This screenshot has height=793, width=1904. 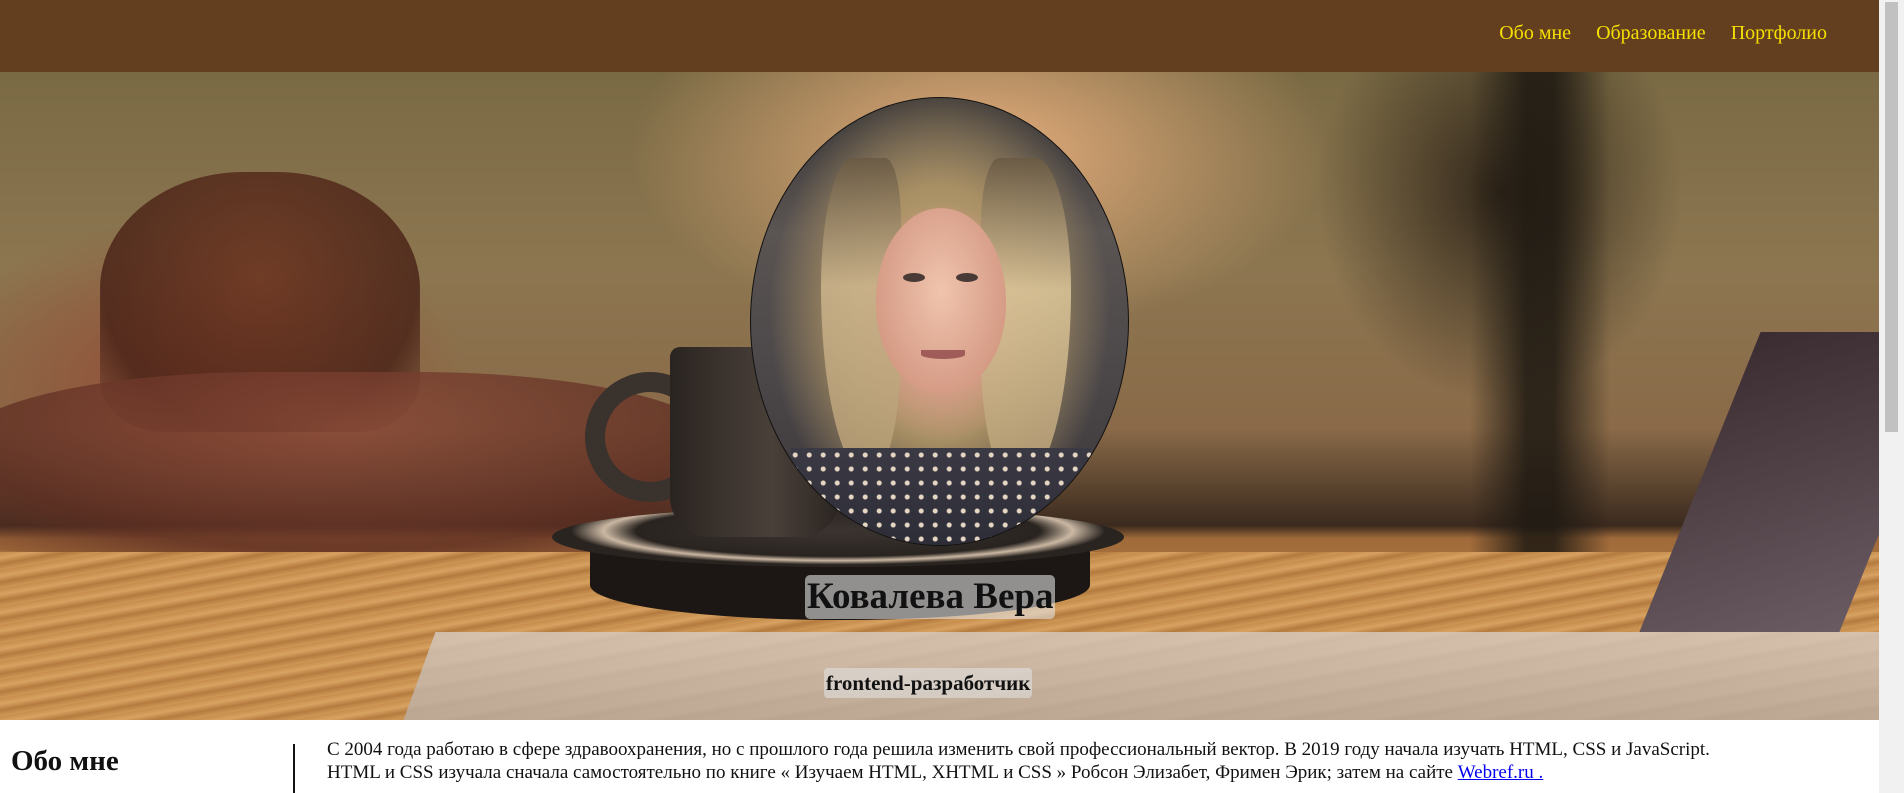 What do you see at coordinates (928, 683) in the screenshot?
I see `profile-title: frontend-разработчик` at bounding box center [928, 683].